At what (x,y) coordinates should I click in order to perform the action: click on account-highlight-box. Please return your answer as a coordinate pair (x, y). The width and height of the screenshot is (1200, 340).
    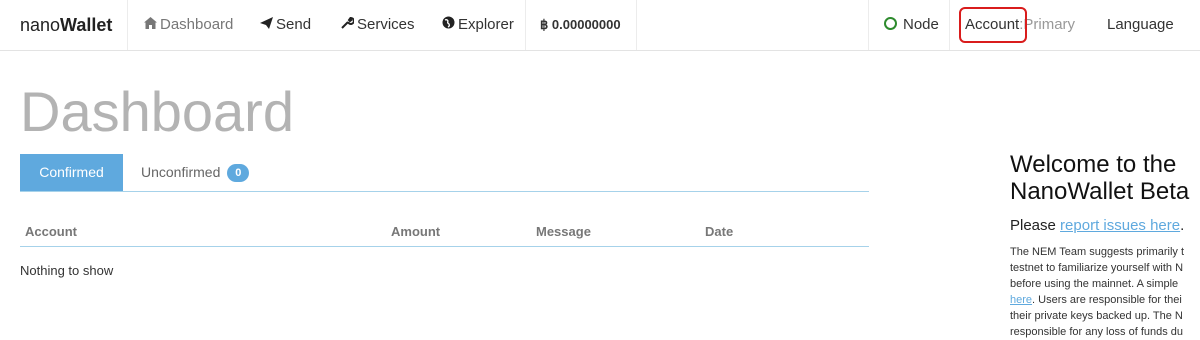
    Looking at the image, I should click on (993, 25).